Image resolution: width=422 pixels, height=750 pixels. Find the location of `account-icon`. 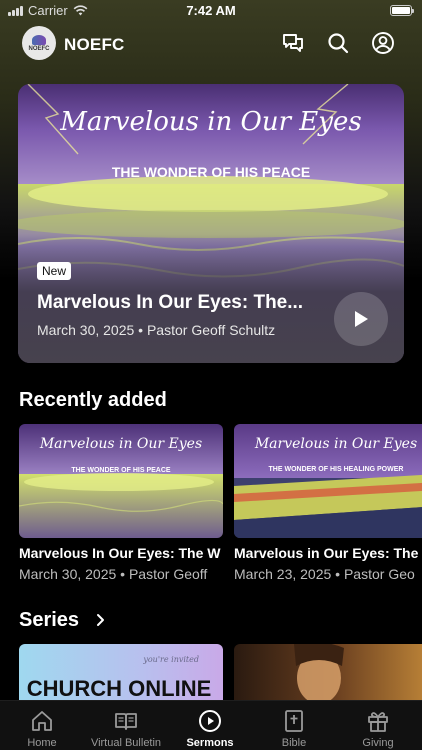

account-icon is located at coordinates (383, 43).